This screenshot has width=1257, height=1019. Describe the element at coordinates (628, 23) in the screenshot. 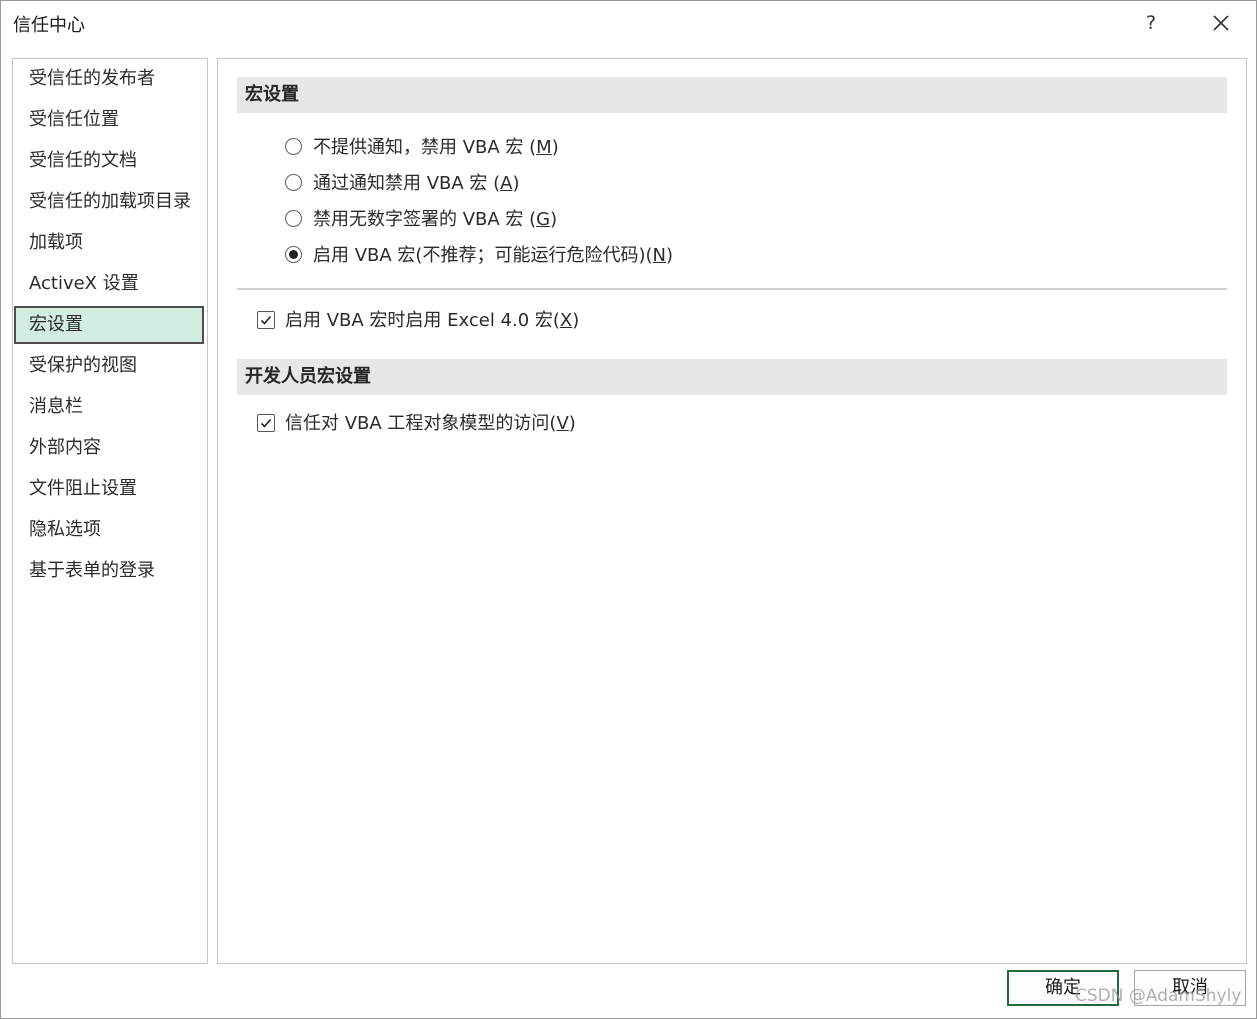

I see `title-bar: 信任中心 ?` at that location.